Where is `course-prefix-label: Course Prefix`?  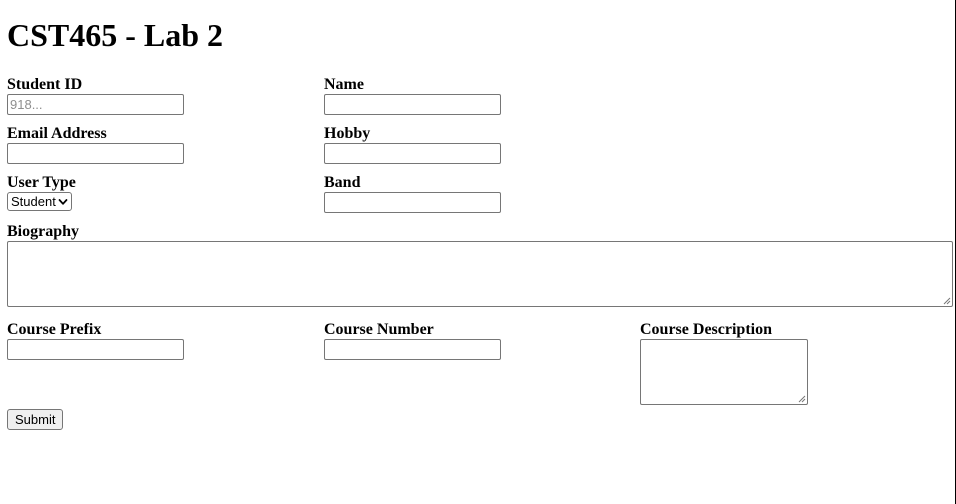
course-prefix-label: Course Prefix is located at coordinates (54, 329).